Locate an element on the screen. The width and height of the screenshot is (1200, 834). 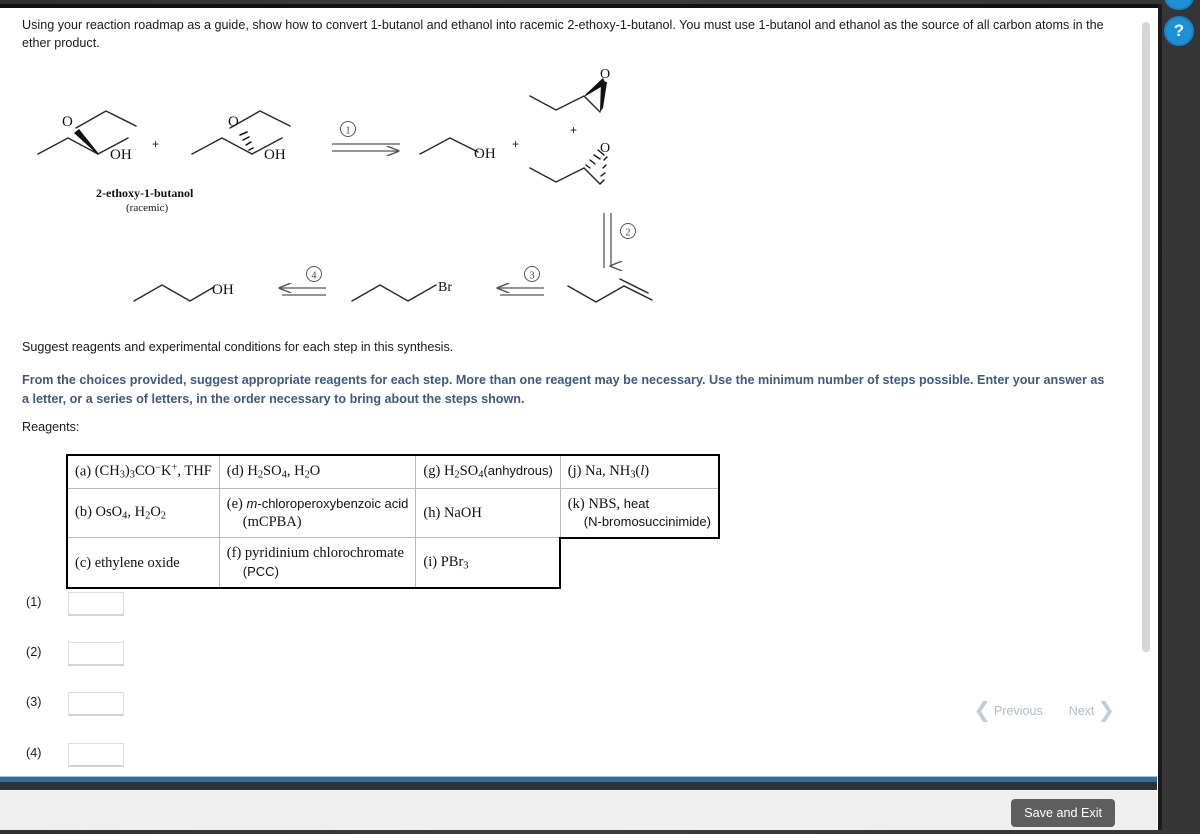
content-scrollbar-track is located at coordinates (1148, 394).